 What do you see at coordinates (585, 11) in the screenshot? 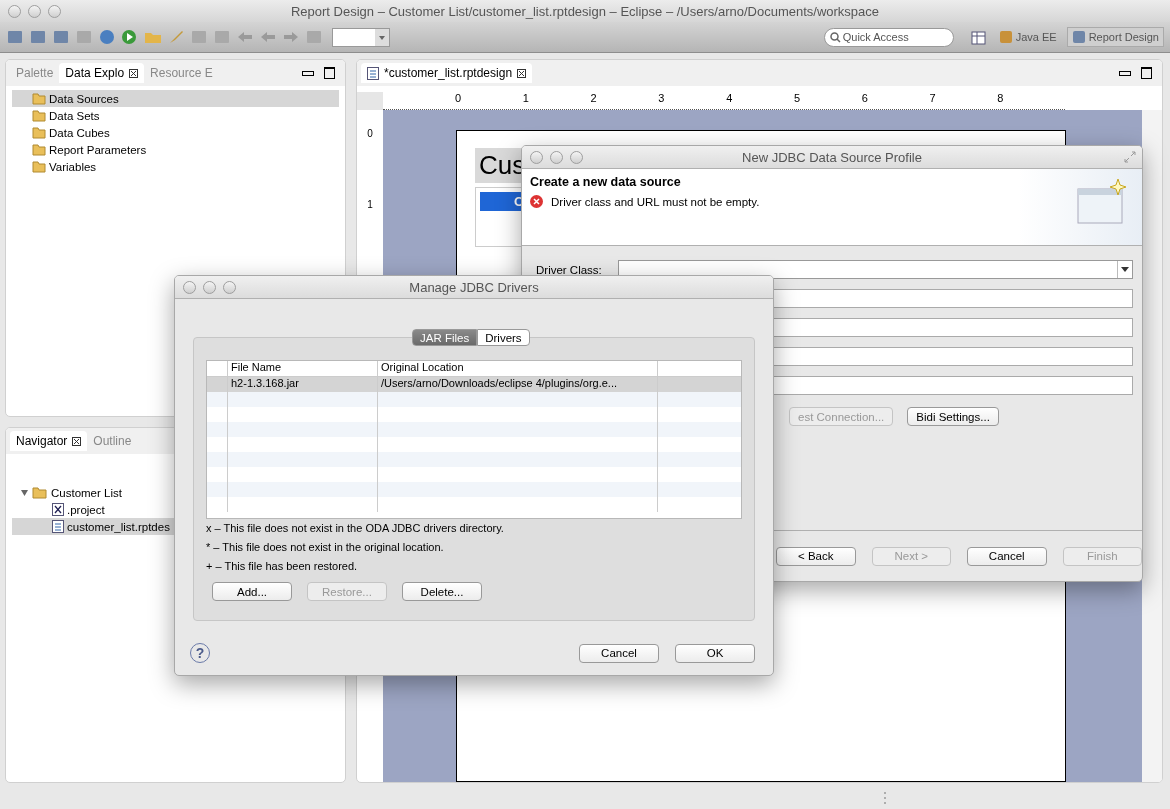
I see `window-title: Report Design – Customer List/customer_list.rptdesign – Eclipse – /Users/arno/Documents/workspace` at bounding box center [585, 11].